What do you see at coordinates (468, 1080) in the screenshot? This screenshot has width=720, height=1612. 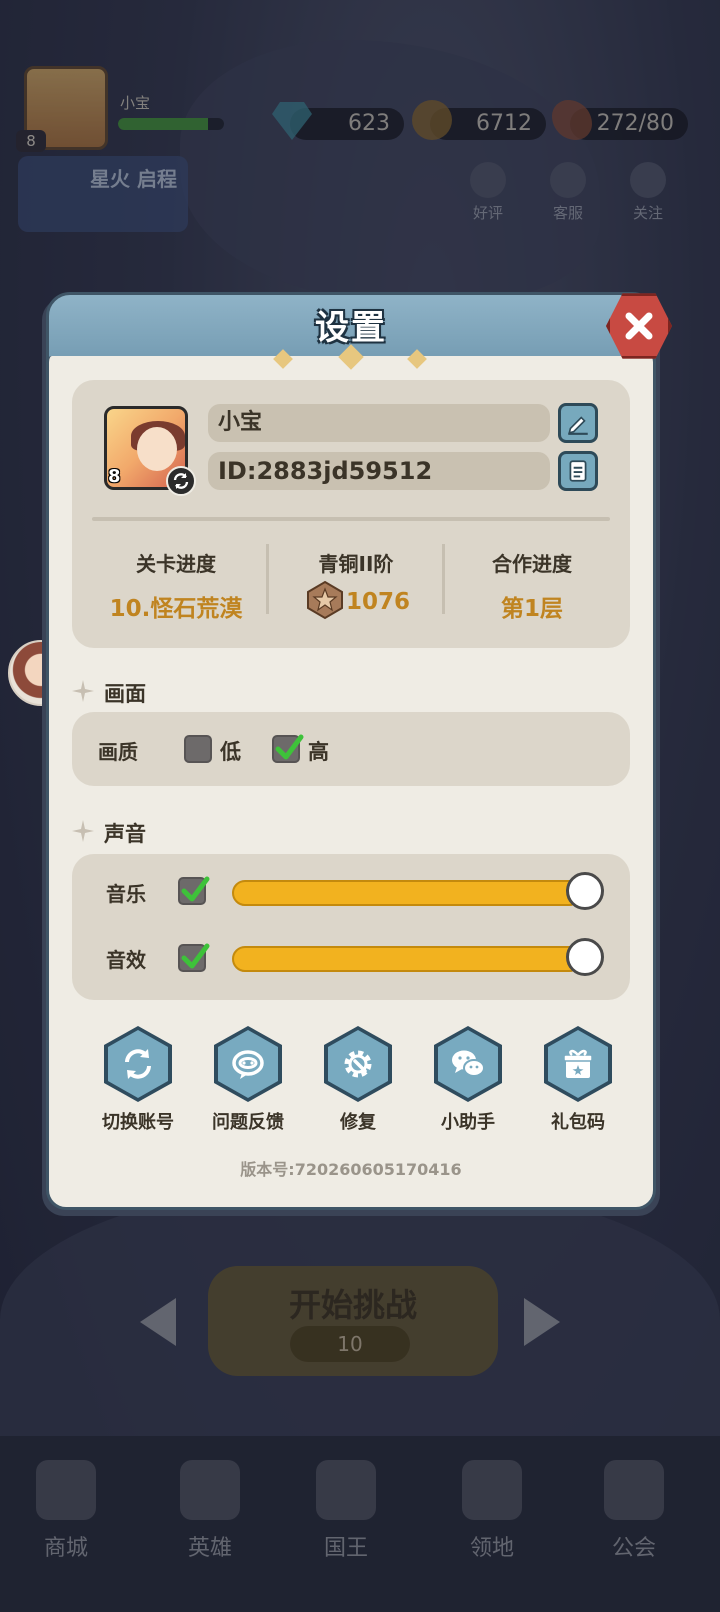 I see `assistant-button: 小助手` at bounding box center [468, 1080].